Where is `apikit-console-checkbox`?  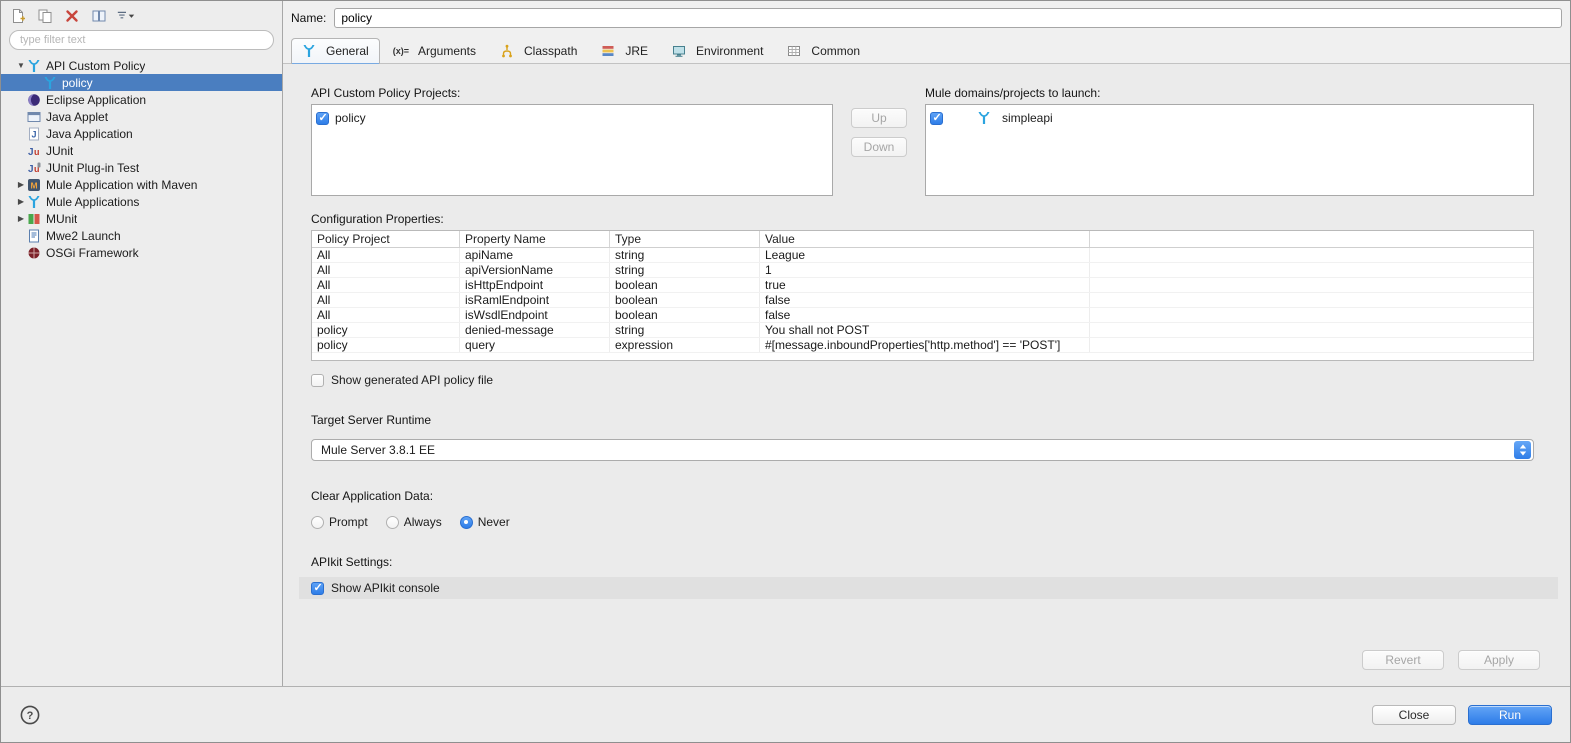
apikit-console-checkbox is located at coordinates (317, 588).